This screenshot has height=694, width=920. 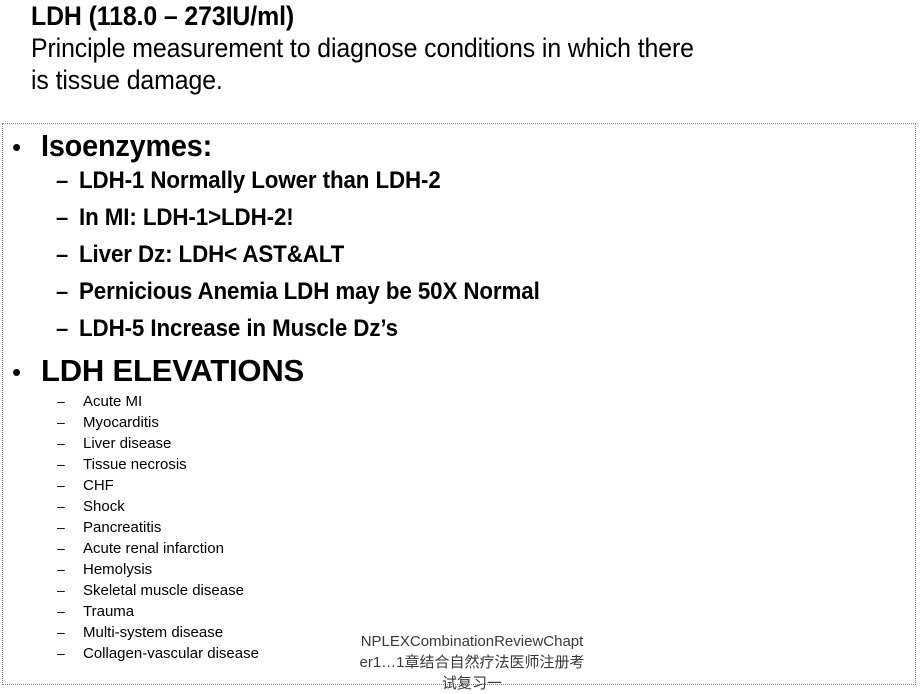 I want to click on list-item-label: Shock, so click(x=104, y=506).